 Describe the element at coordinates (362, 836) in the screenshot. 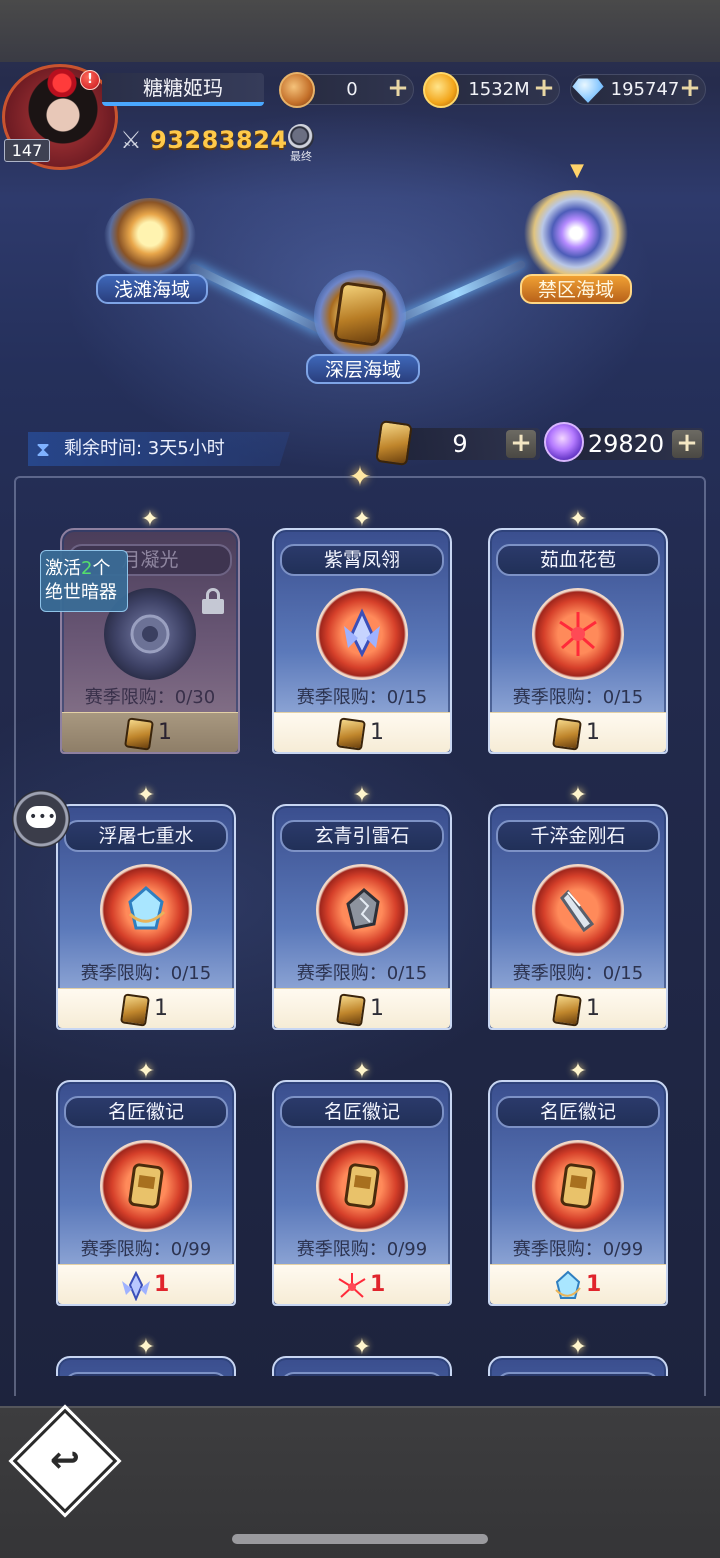

I see `item-name: 玄青引雷石` at that location.